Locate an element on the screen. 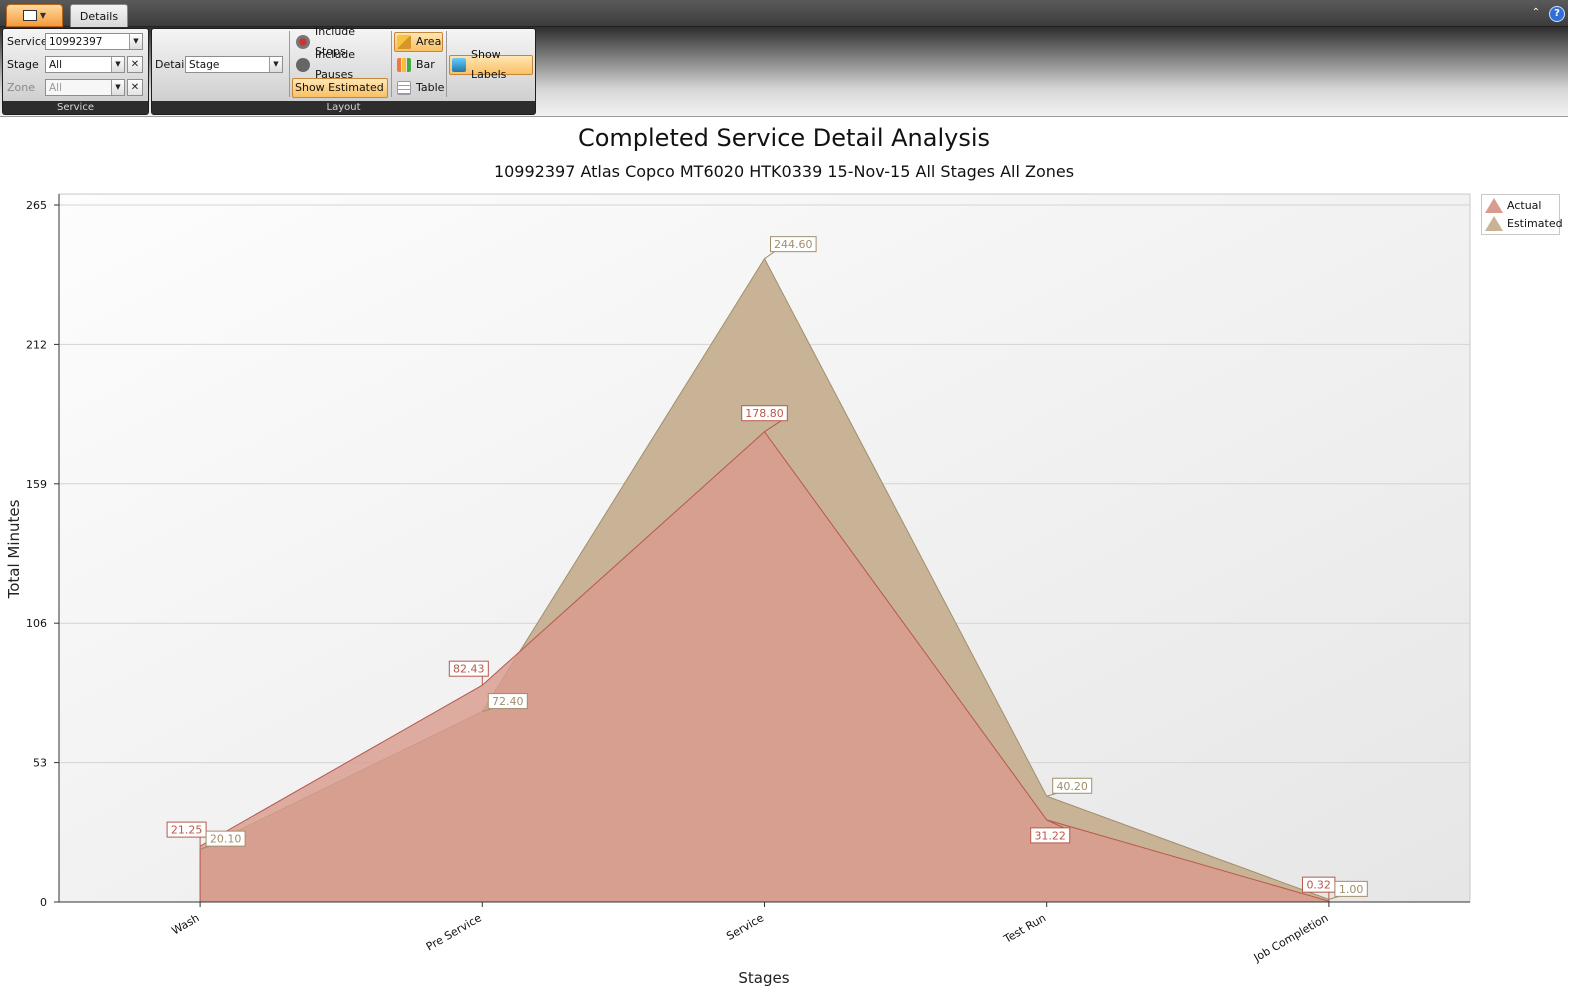 This screenshot has width=1576, height=992. y-axis-label: Total Minutes is located at coordinates (14, 549).